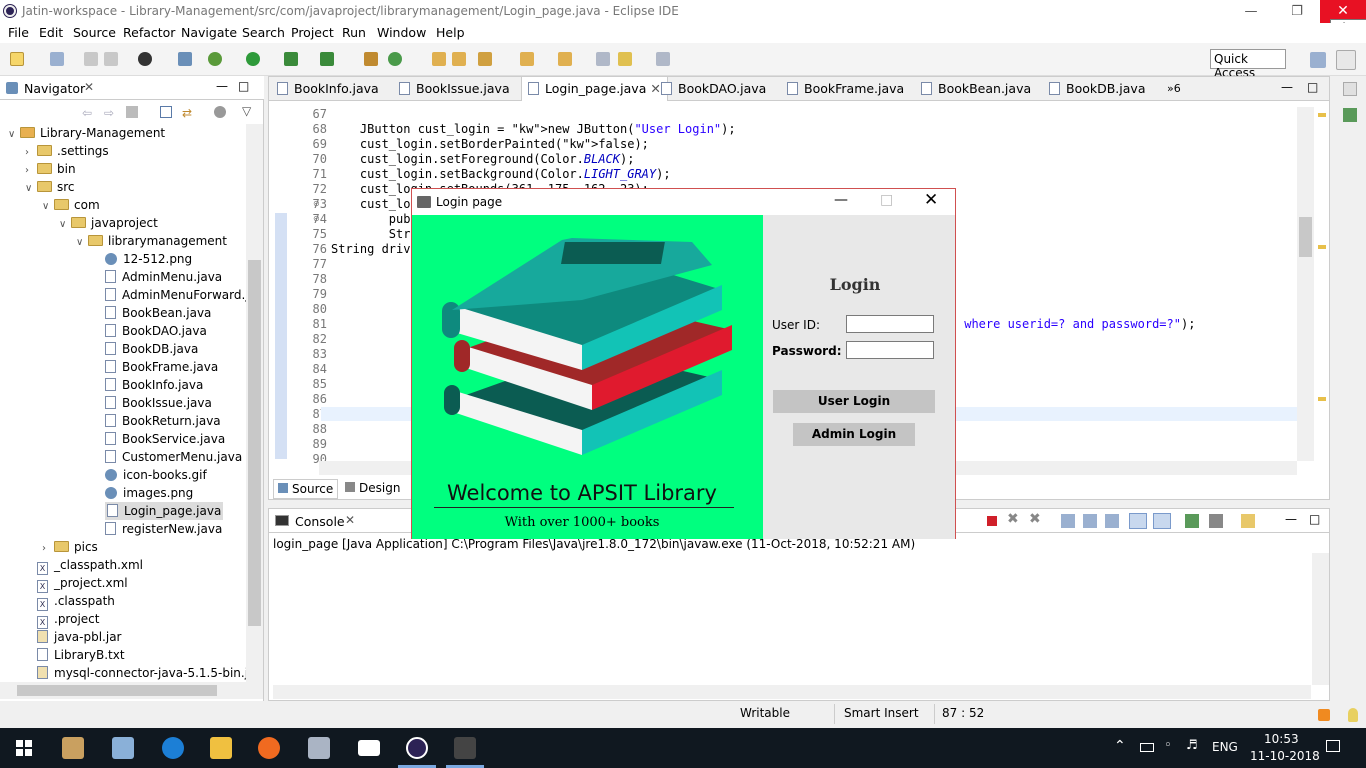 This screenshot has height=768, width=1366. I want to click on coverage-icon, so click(291, 59).